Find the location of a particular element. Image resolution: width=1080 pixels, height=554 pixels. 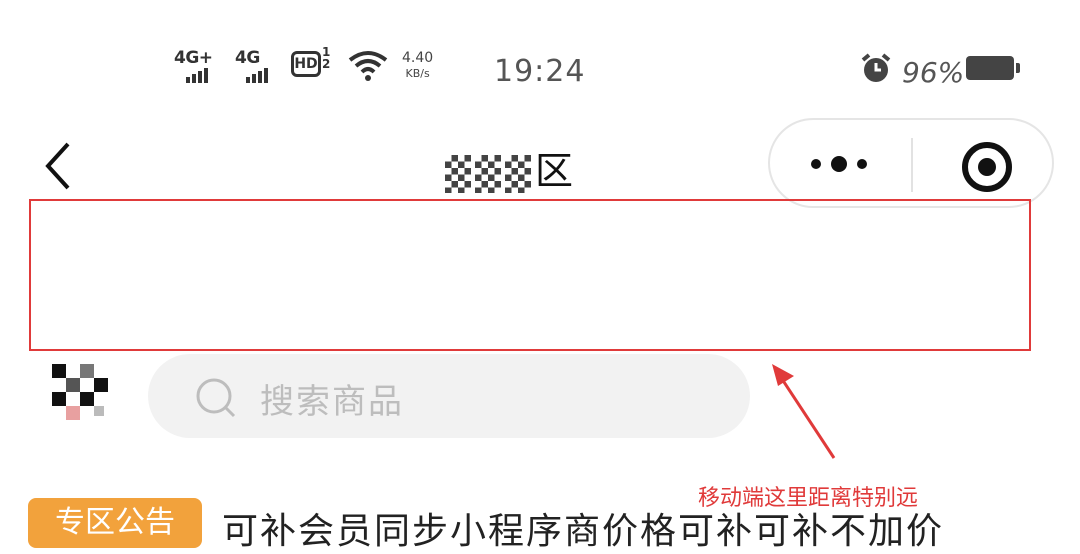

wifi-icon is located at coordinates (368, 68).